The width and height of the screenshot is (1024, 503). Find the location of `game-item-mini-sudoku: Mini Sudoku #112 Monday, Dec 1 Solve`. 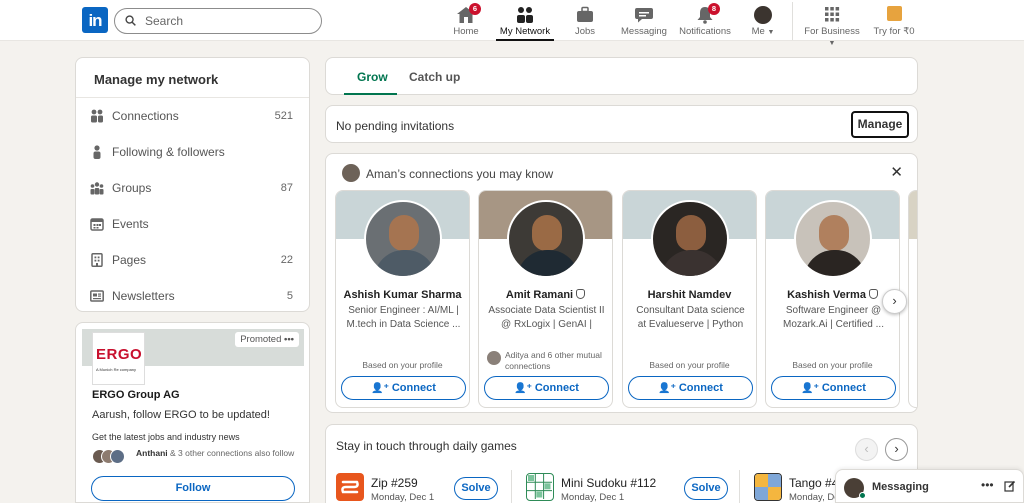

game-item-mini-sudoku: Mini Sudoku #112 Monday, Dec 1 Solve is located at coordinates (631, 488).